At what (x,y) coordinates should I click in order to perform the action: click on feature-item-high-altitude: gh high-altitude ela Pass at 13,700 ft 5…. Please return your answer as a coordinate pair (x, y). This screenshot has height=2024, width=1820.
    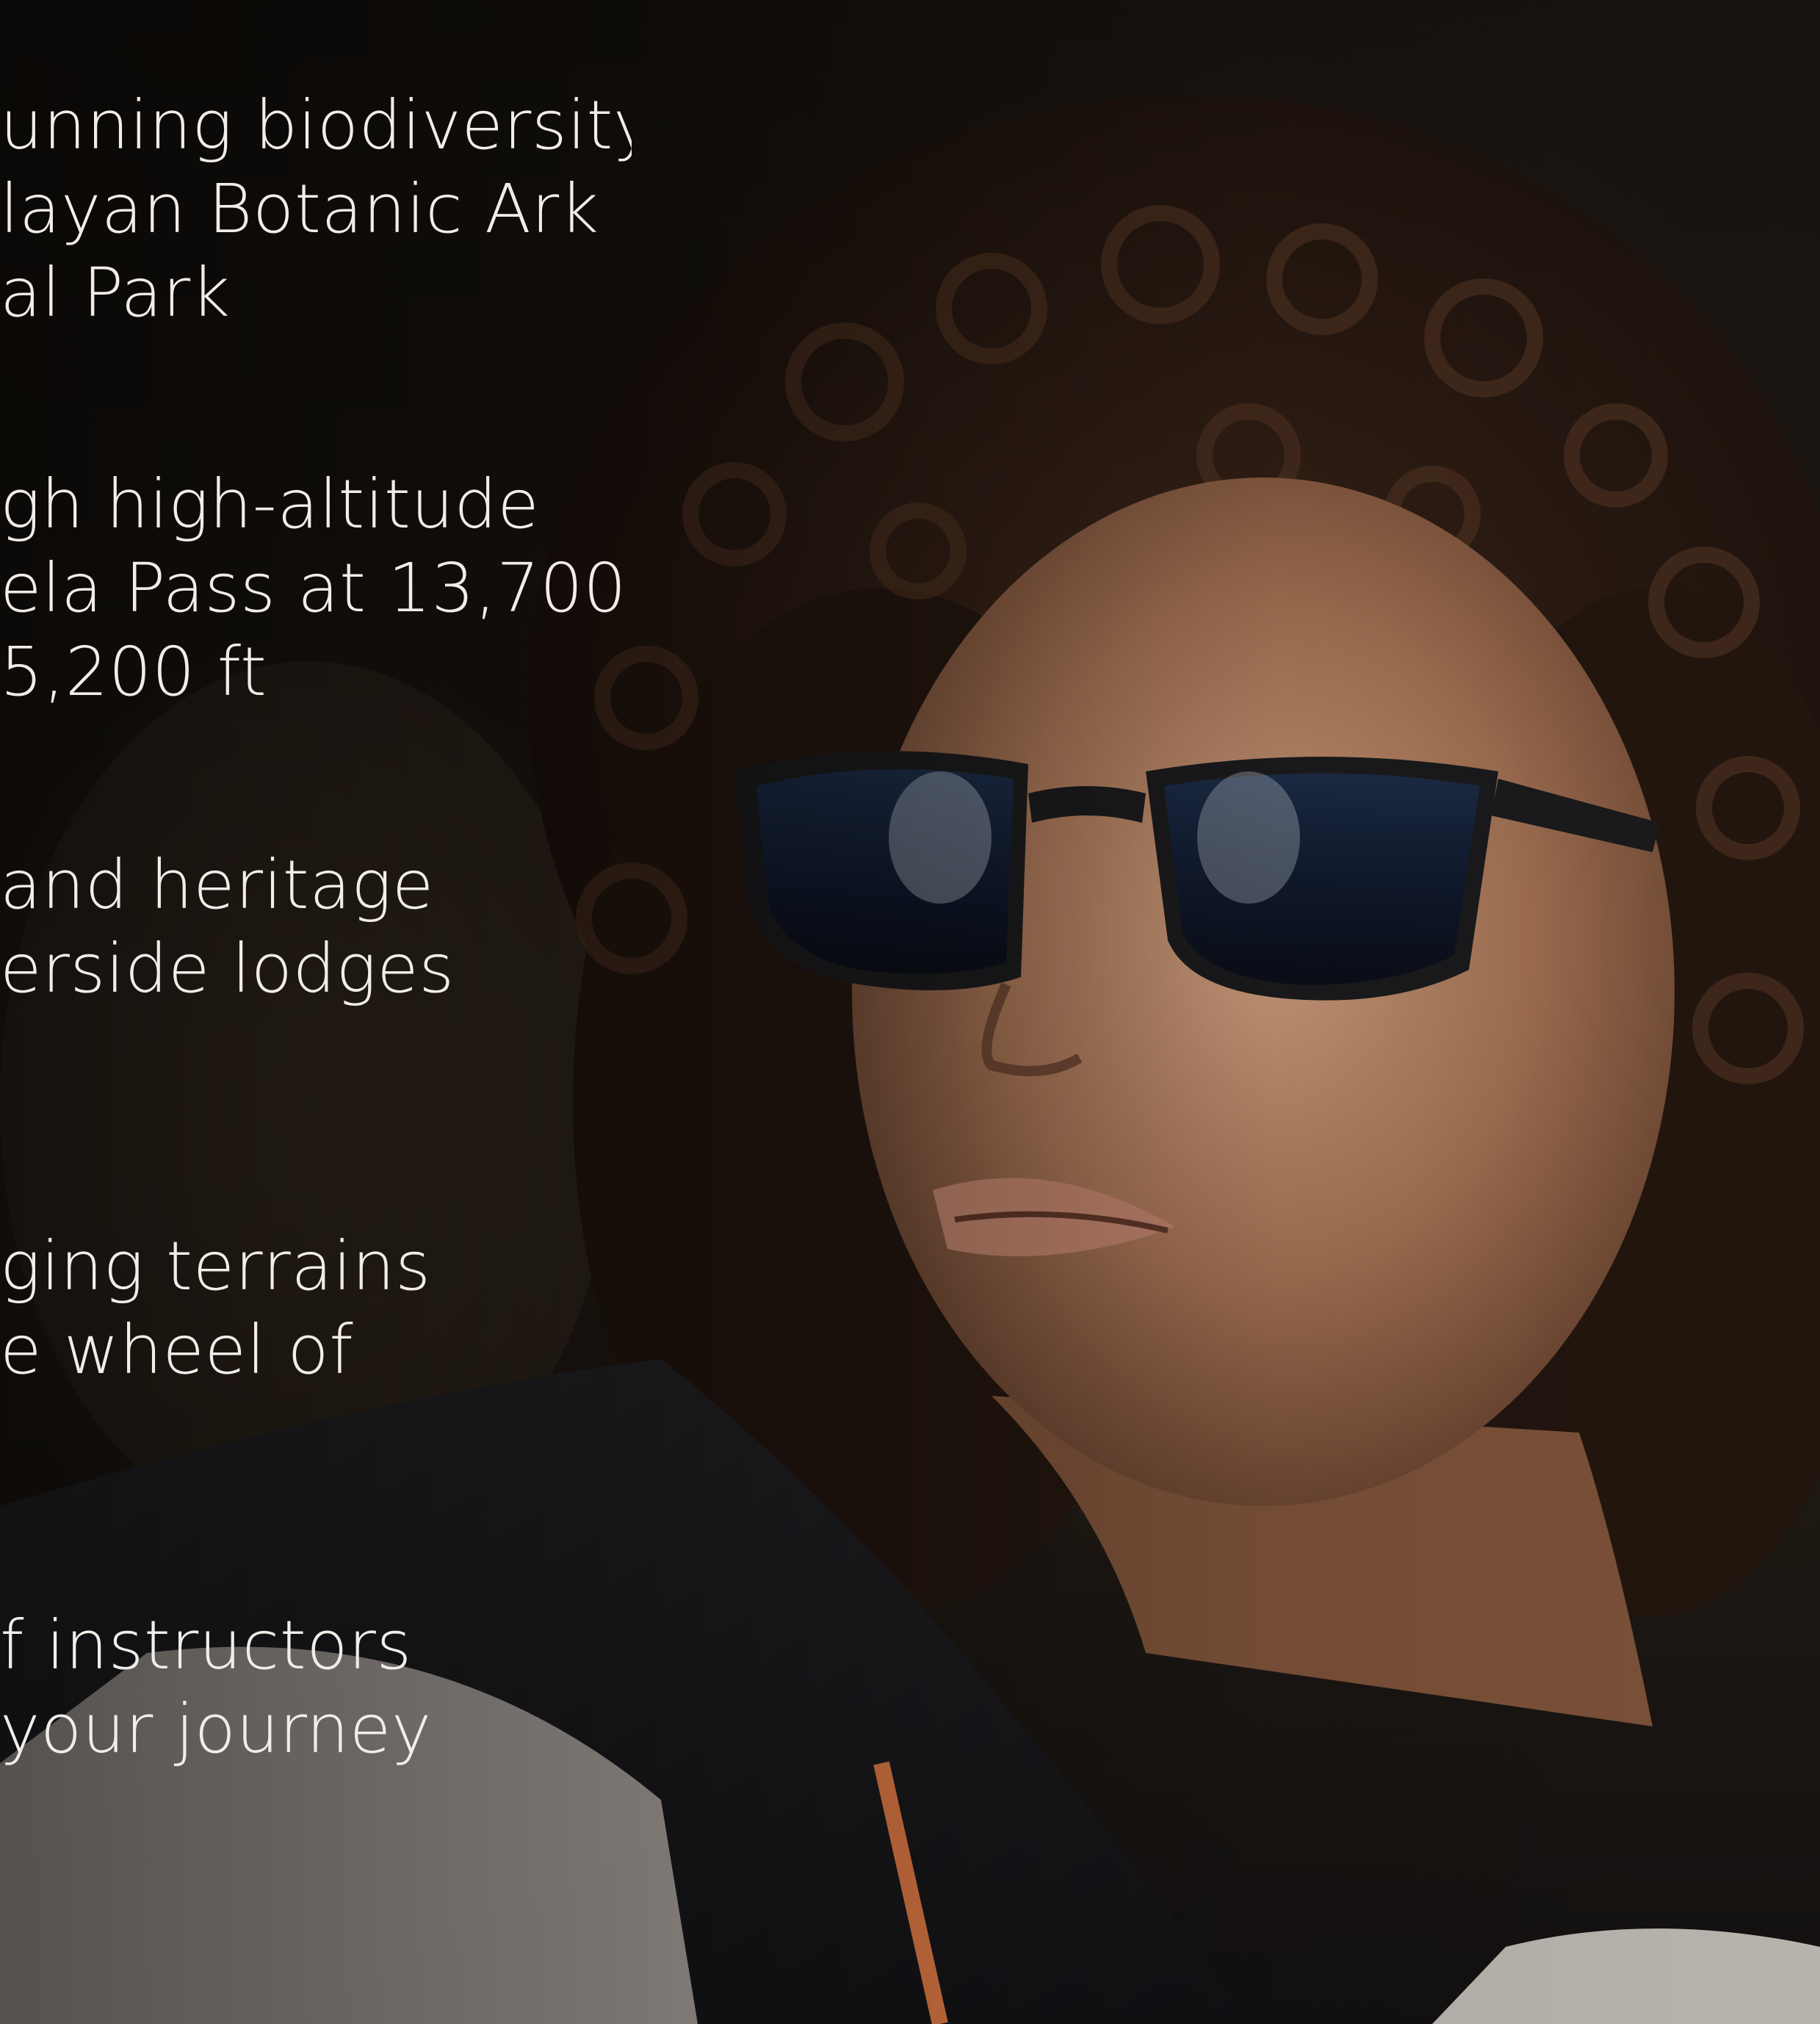
    Looking at the image, I should click on (316, 589).